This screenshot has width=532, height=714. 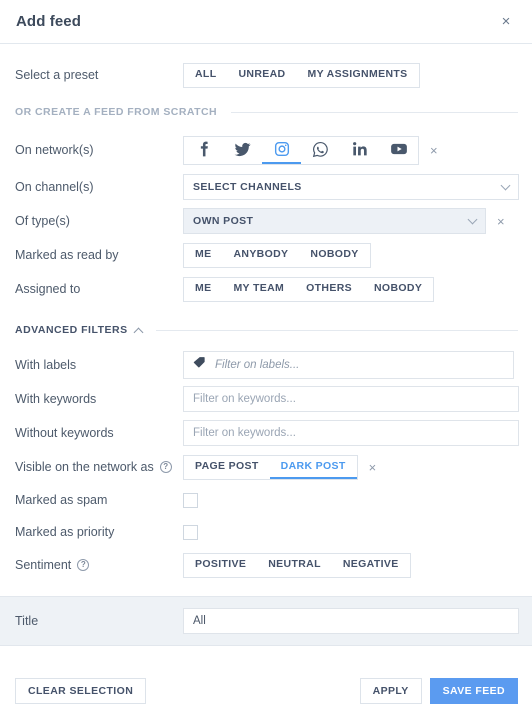 I want to click on assigned-to-option-me: ME, so click(x=203, y=289).